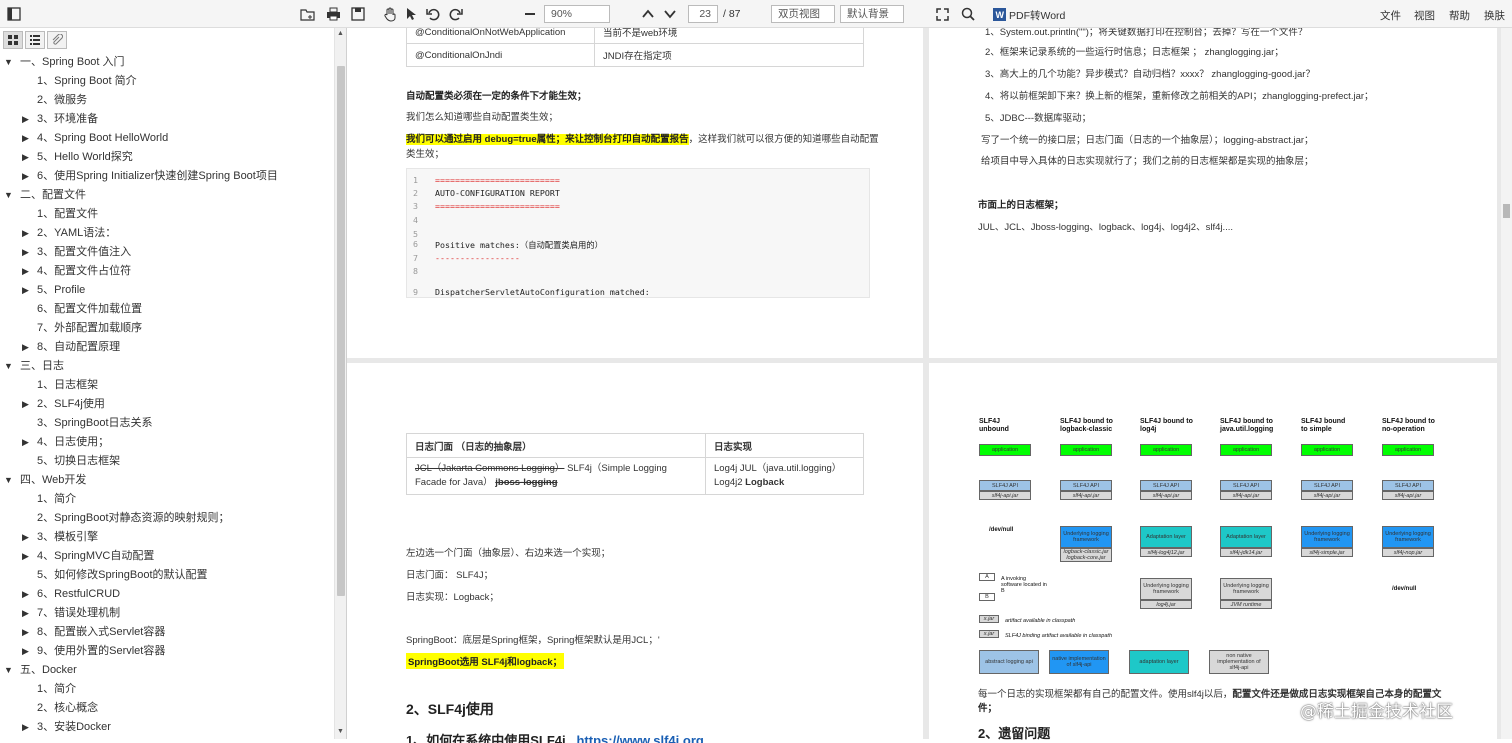  I want to click on sidebar-item: ▶ 4、配置文件占位符, so click(167, 271).